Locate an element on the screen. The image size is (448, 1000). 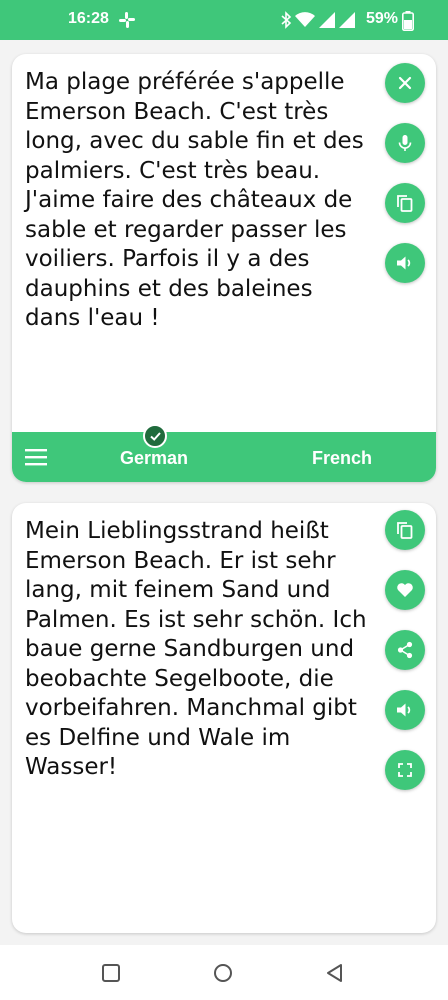
fullscreen-button is located at coordinates (405, 770).